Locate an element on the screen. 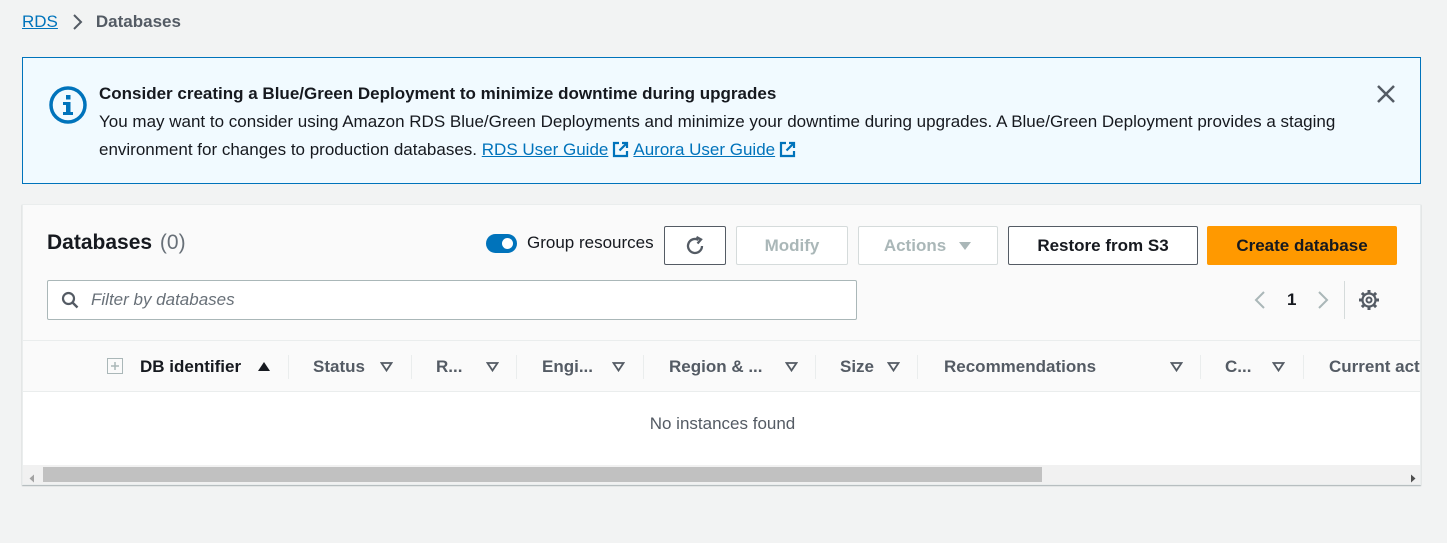  current-page: 1 is located at coordinates (1291, 300).